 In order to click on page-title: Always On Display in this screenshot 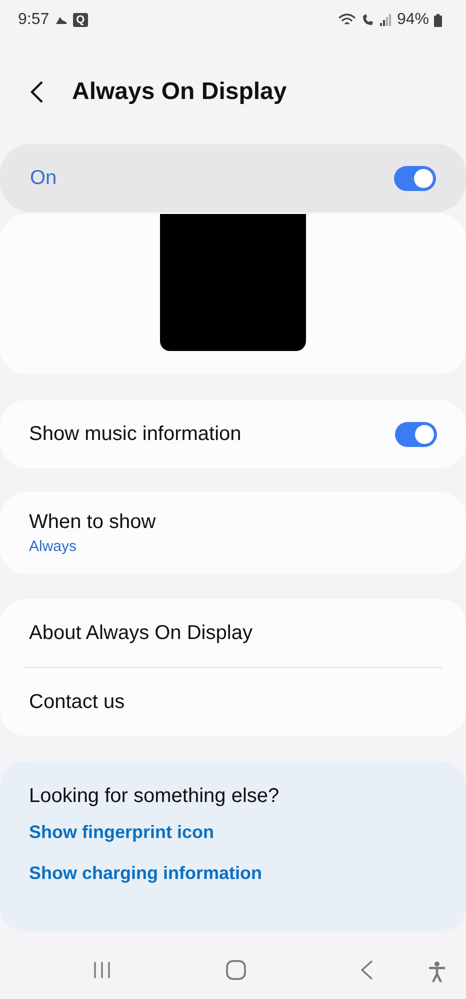, I will do `click(179, 92)`.